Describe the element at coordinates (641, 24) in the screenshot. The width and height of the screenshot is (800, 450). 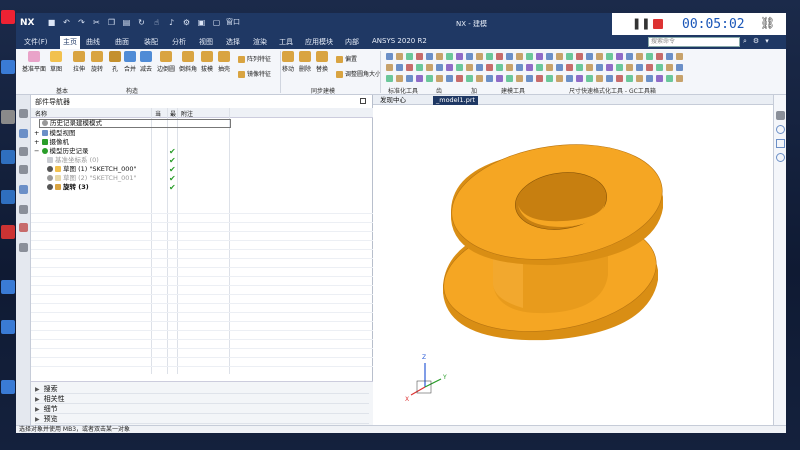
I see `pause-icon: ❚❚` at that location.